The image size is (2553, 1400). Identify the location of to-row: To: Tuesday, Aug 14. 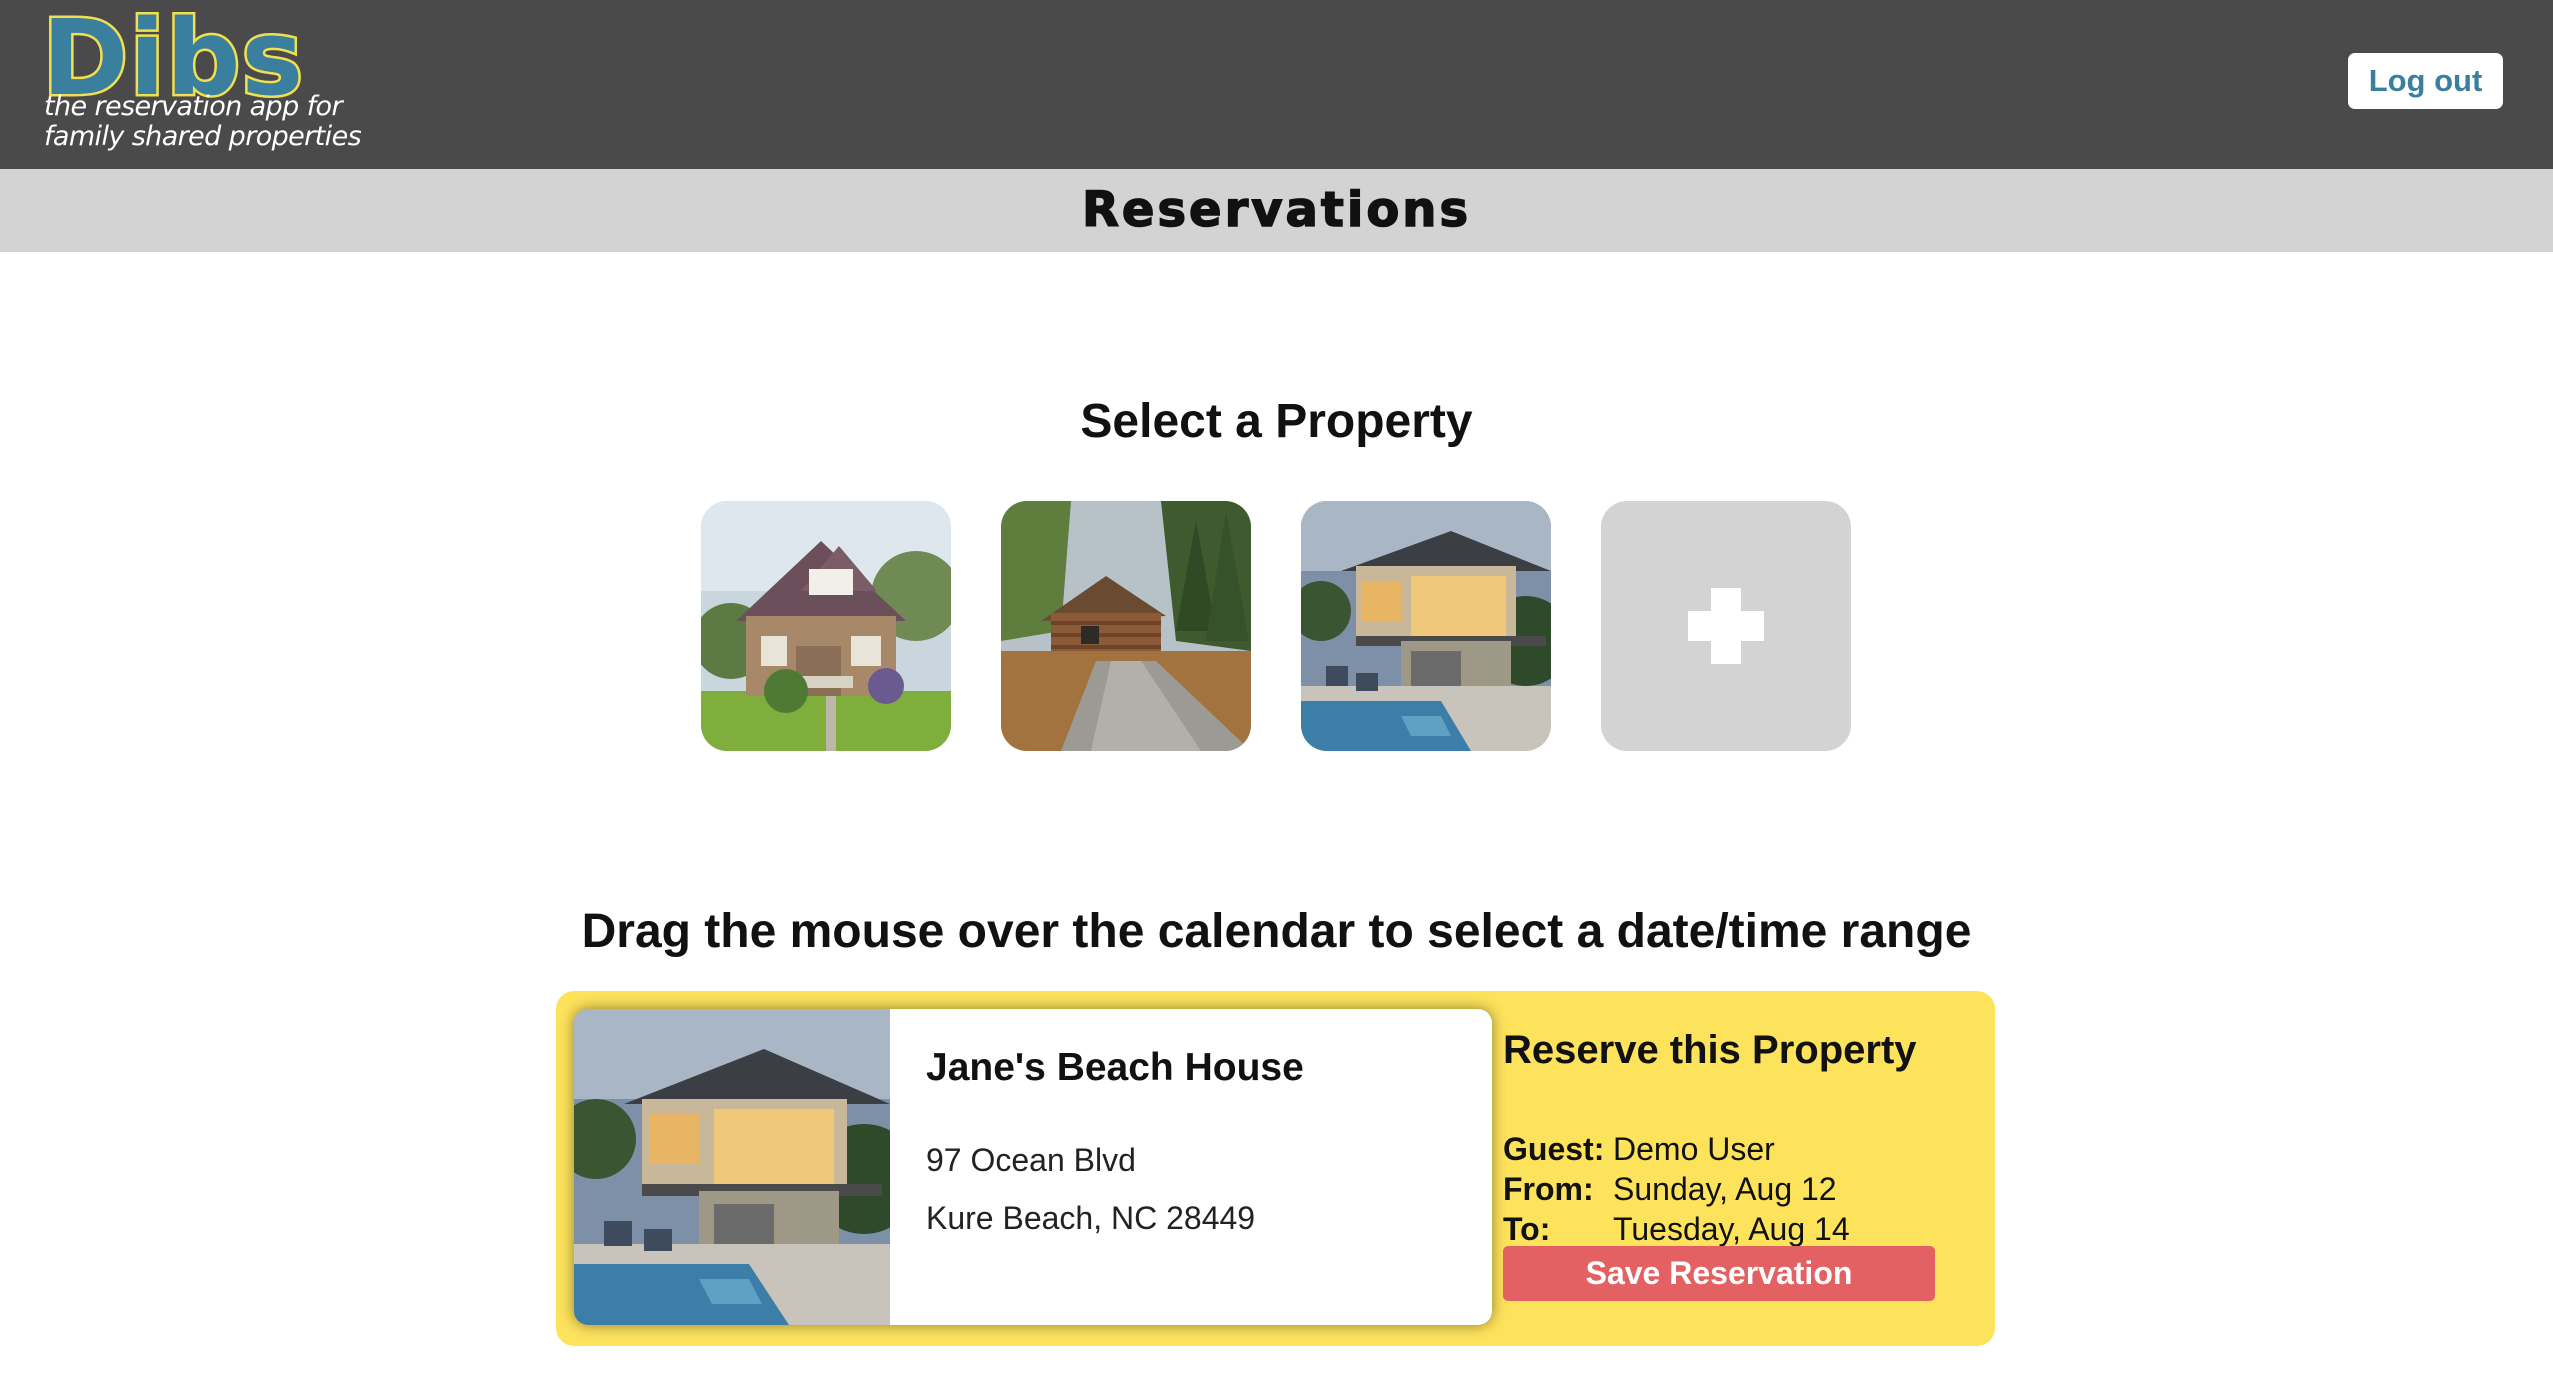
(1676, 1229).